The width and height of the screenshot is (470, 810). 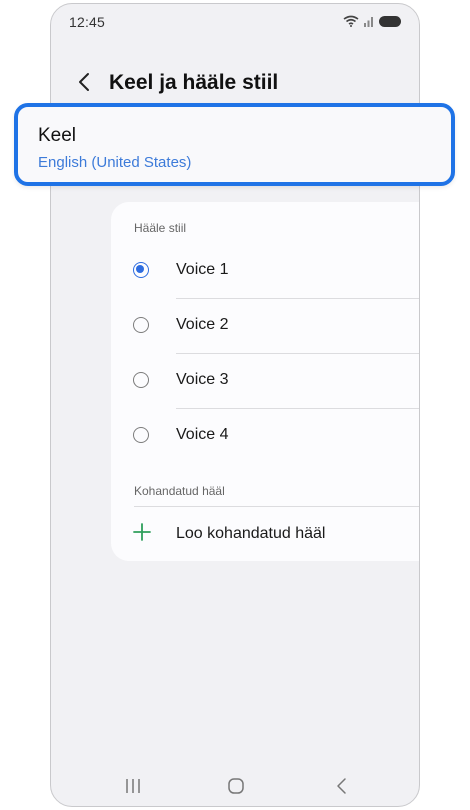 I want to click on nav-back-button, so click(x=341, y=786).